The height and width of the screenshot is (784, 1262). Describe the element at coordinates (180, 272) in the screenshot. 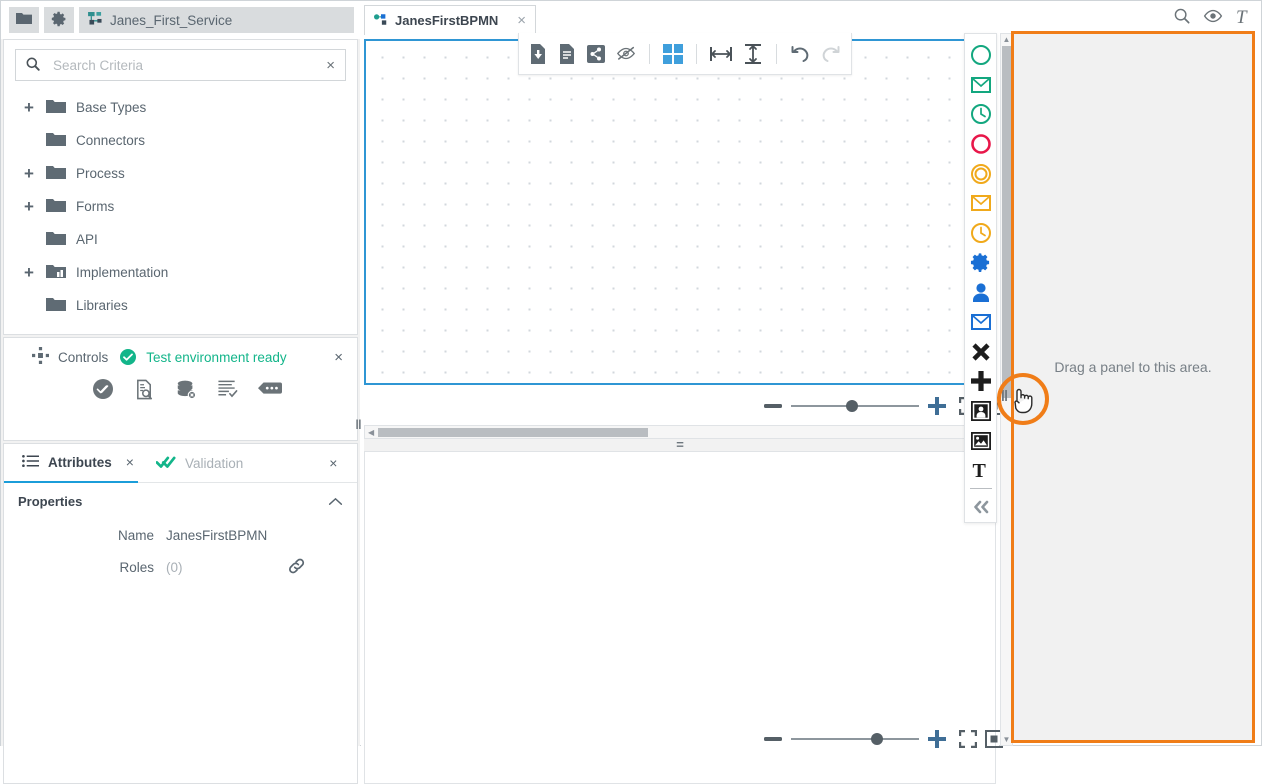

I see `tree-item-implementation: + Implementation` at that location.